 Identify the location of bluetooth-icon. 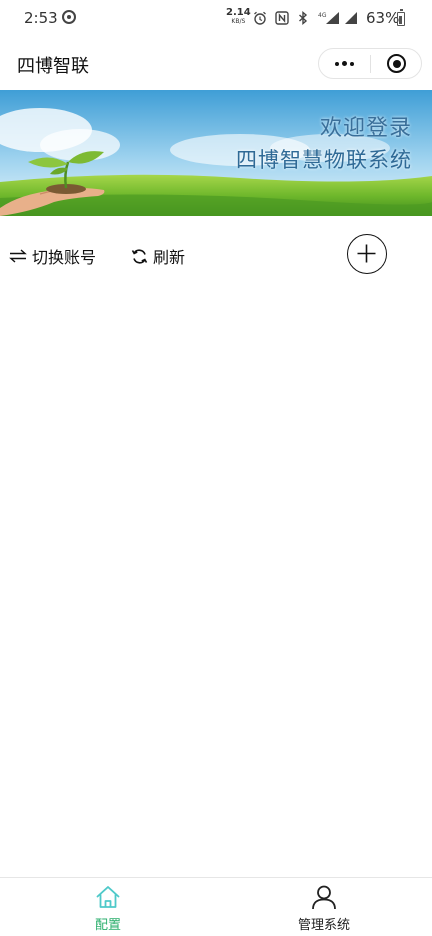
(303, 18).